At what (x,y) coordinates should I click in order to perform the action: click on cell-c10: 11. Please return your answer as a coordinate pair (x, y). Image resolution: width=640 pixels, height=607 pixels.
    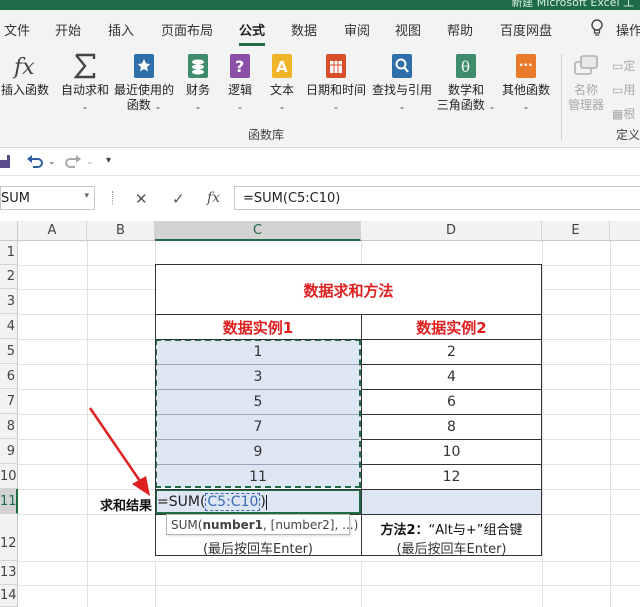
    Looking at the image, I should click on (258, 477).